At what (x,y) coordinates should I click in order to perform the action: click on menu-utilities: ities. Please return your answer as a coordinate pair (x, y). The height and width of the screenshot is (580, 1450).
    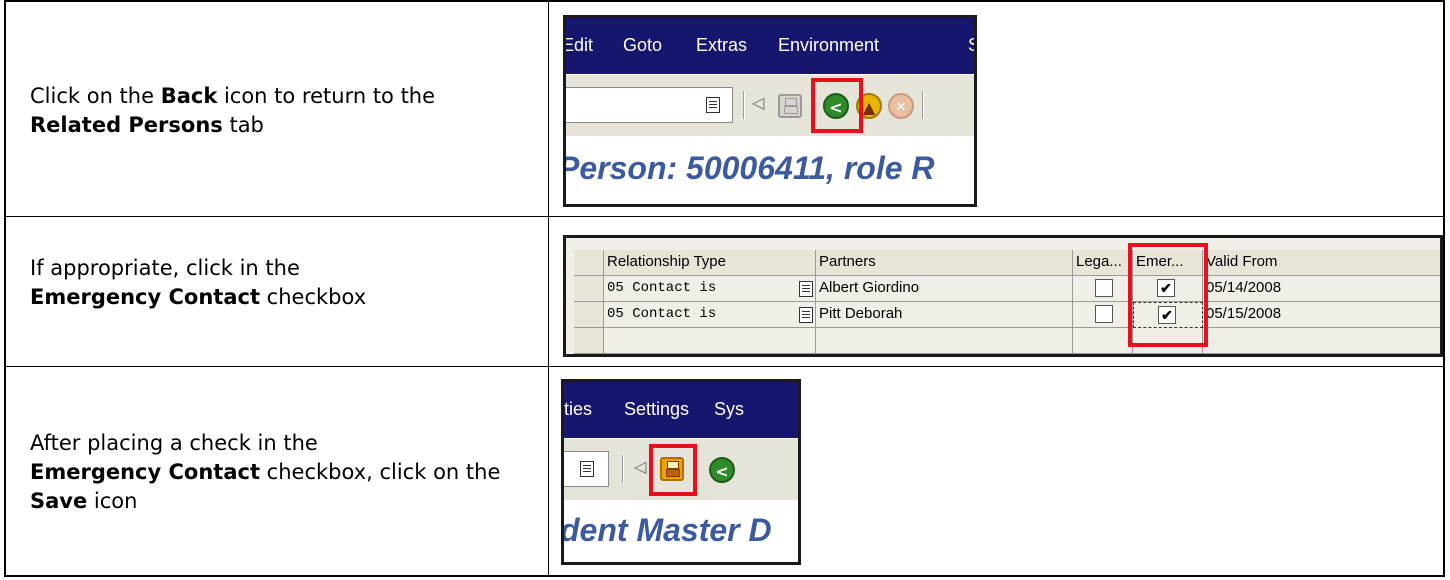
    Looking at the image, I should click on (578, 409).